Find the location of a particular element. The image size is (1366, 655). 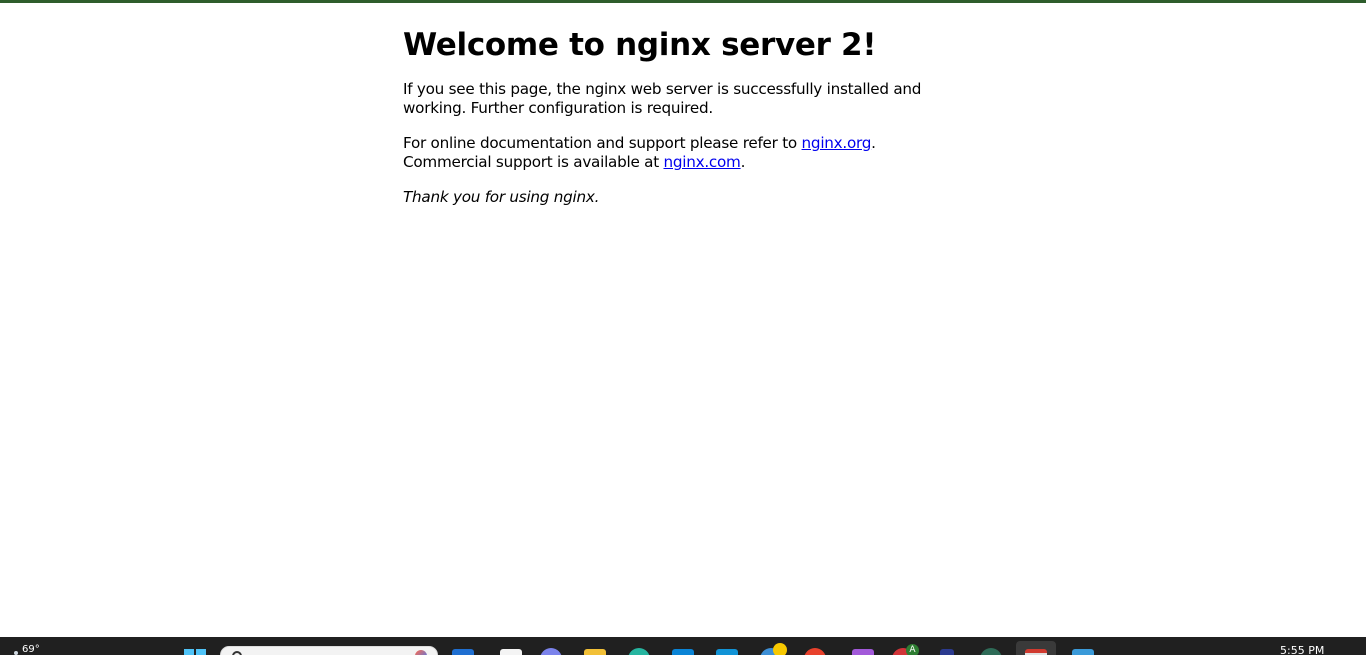

file-explorer-icon is located at coordinates (595, 652).